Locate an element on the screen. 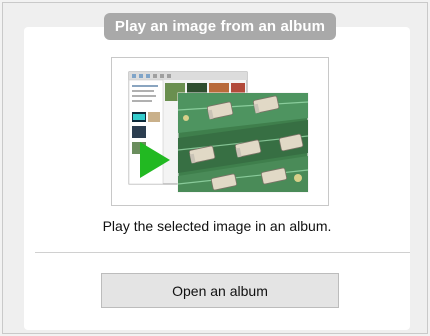 The image size is (430, 336). divider is located at coordinates (222, 252).